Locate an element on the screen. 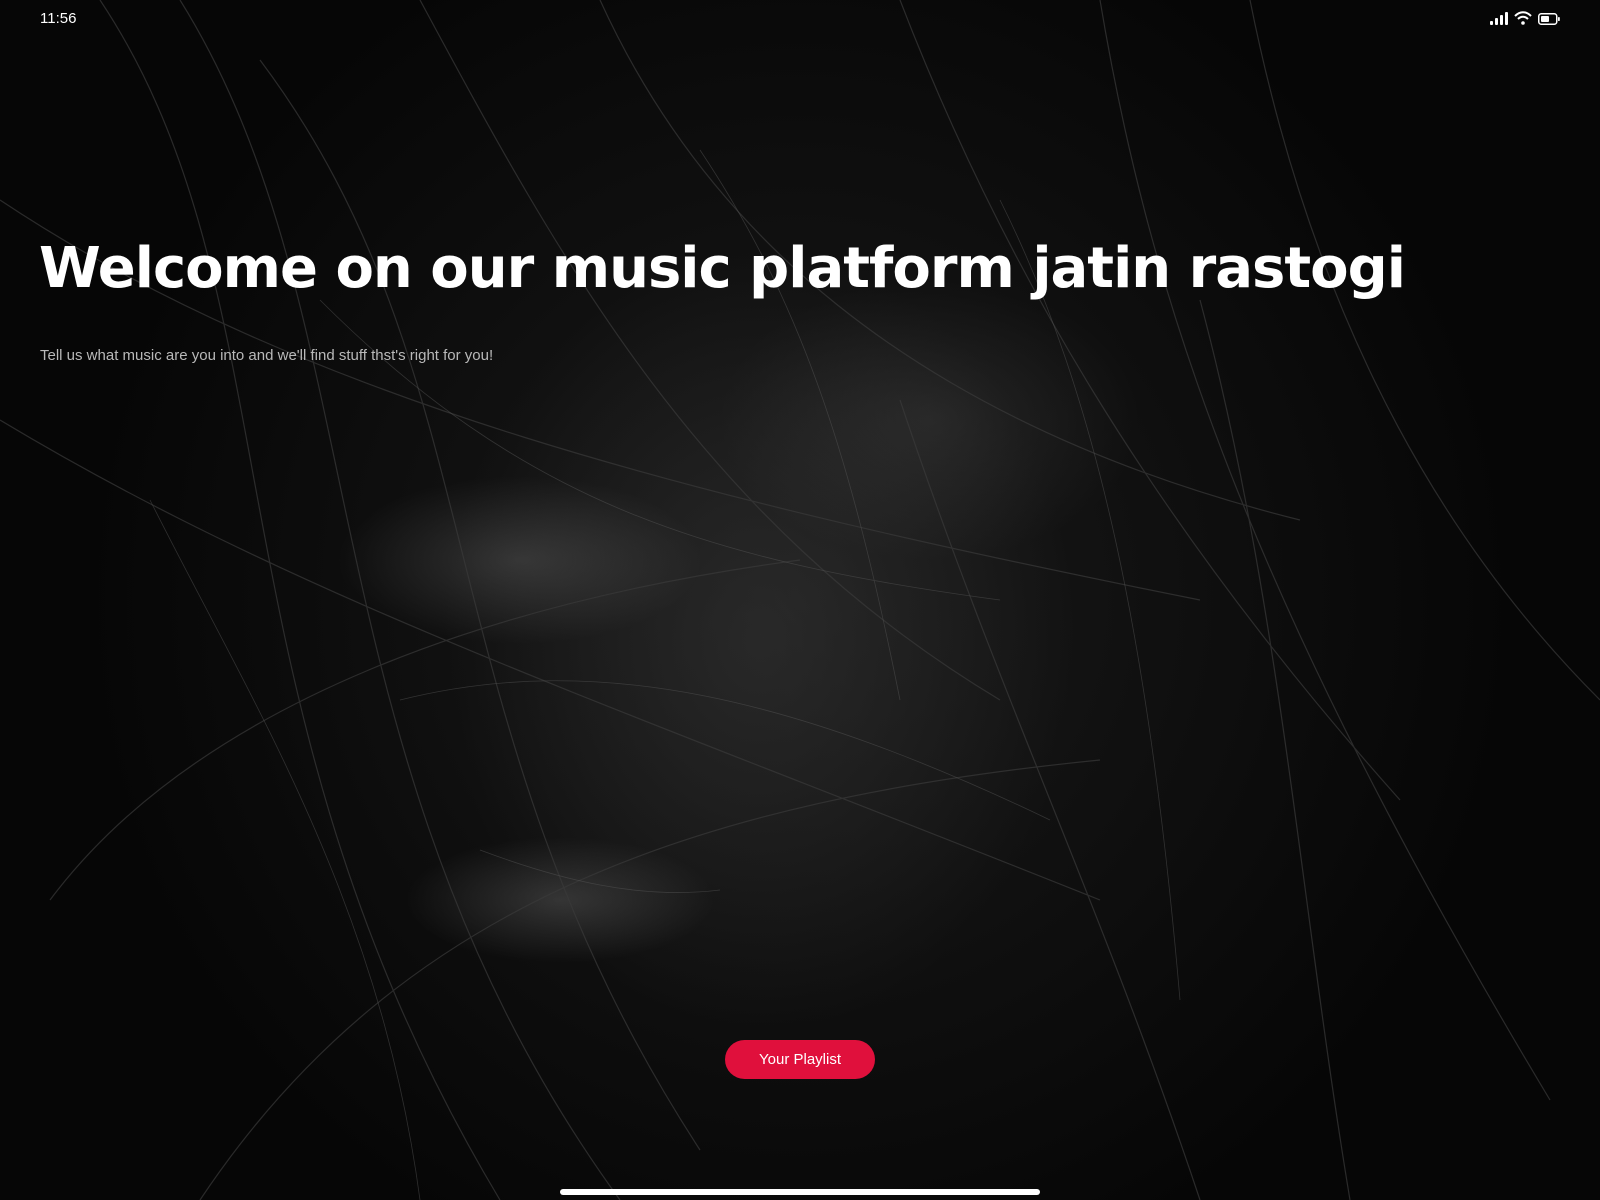 The image size is (1600, 1200). status-icons is located at coordinates (1525, 18).